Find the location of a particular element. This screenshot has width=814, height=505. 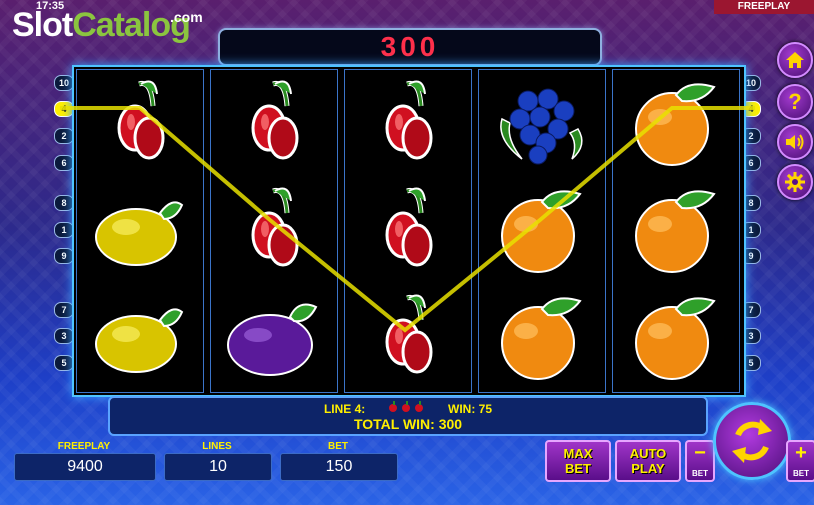

grapes-symbol is located at coordinates (542, 123).